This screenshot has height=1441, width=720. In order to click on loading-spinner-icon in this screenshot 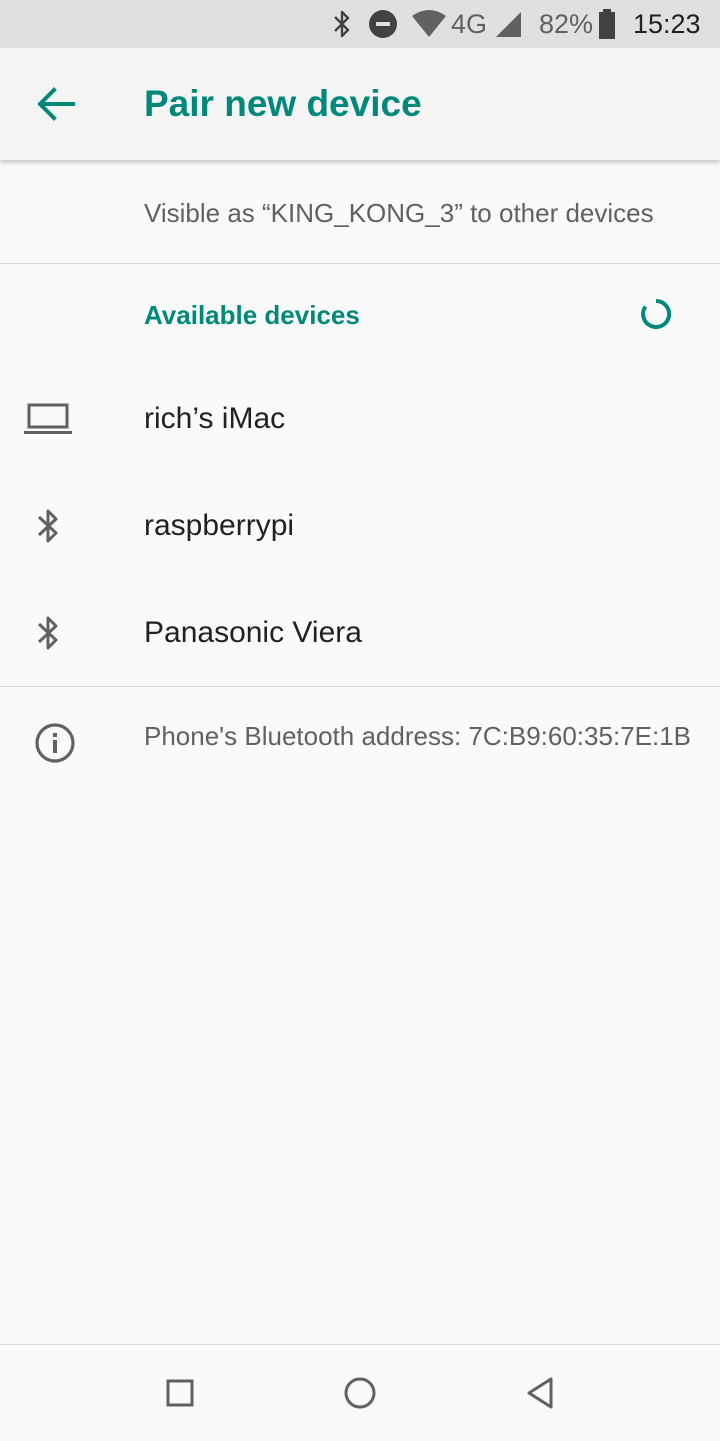, I will do `click(656, 313)`.